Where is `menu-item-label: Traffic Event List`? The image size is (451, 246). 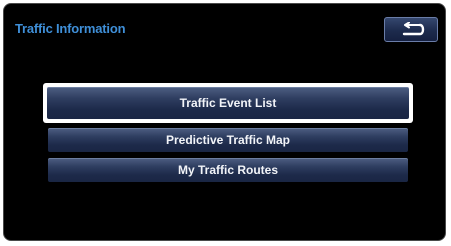 menu-item-label: Traffic Event List is located at coordinates (228, 103).